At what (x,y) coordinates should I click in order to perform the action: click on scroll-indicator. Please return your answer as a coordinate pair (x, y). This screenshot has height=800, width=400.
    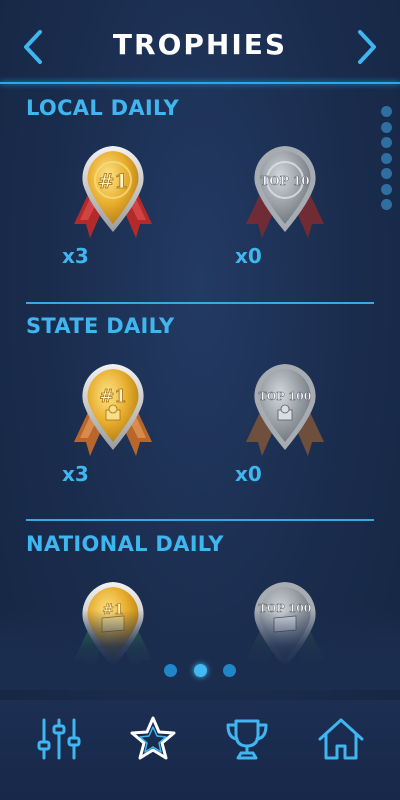
    Looking at the image, I should click on (387, 160).